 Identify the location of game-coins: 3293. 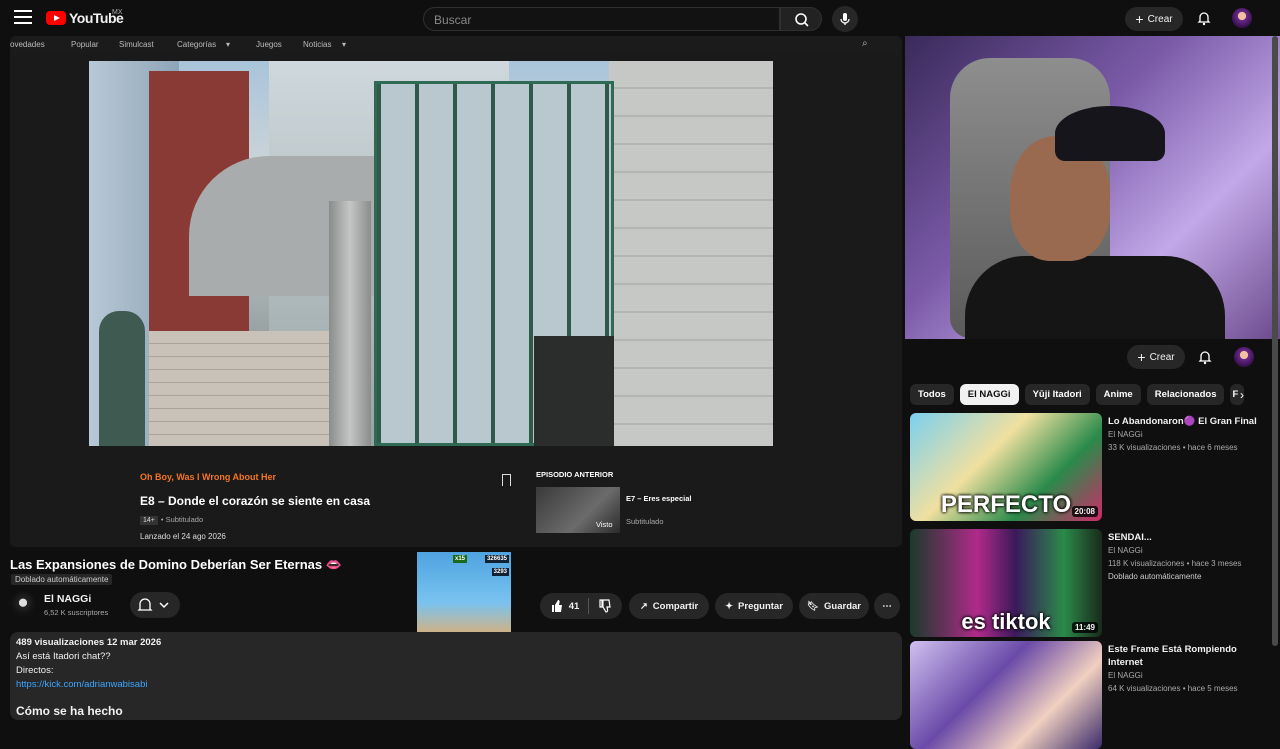
(500, 572).